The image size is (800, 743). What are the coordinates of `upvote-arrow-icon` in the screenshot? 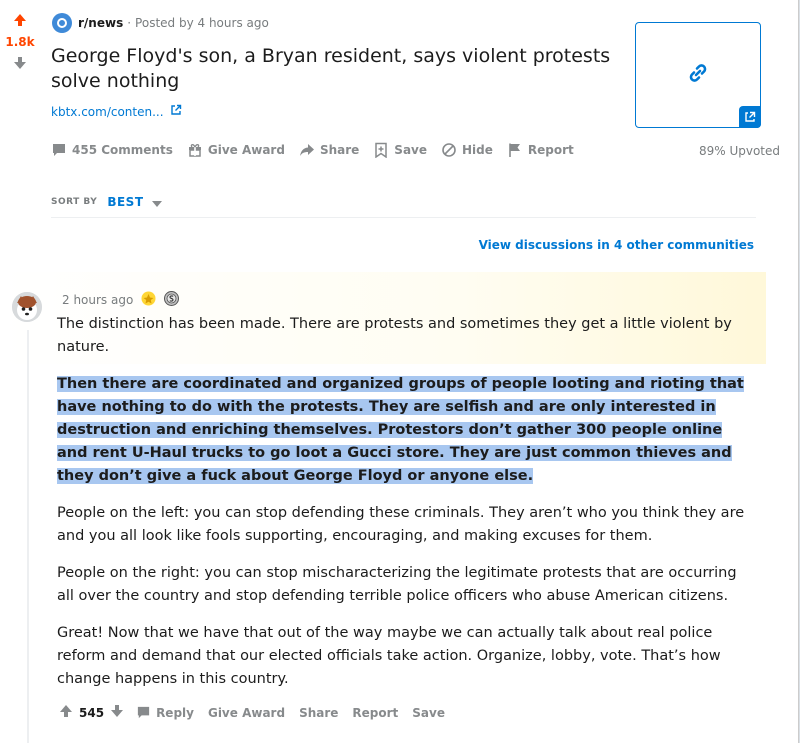 It's located at (20, 21).